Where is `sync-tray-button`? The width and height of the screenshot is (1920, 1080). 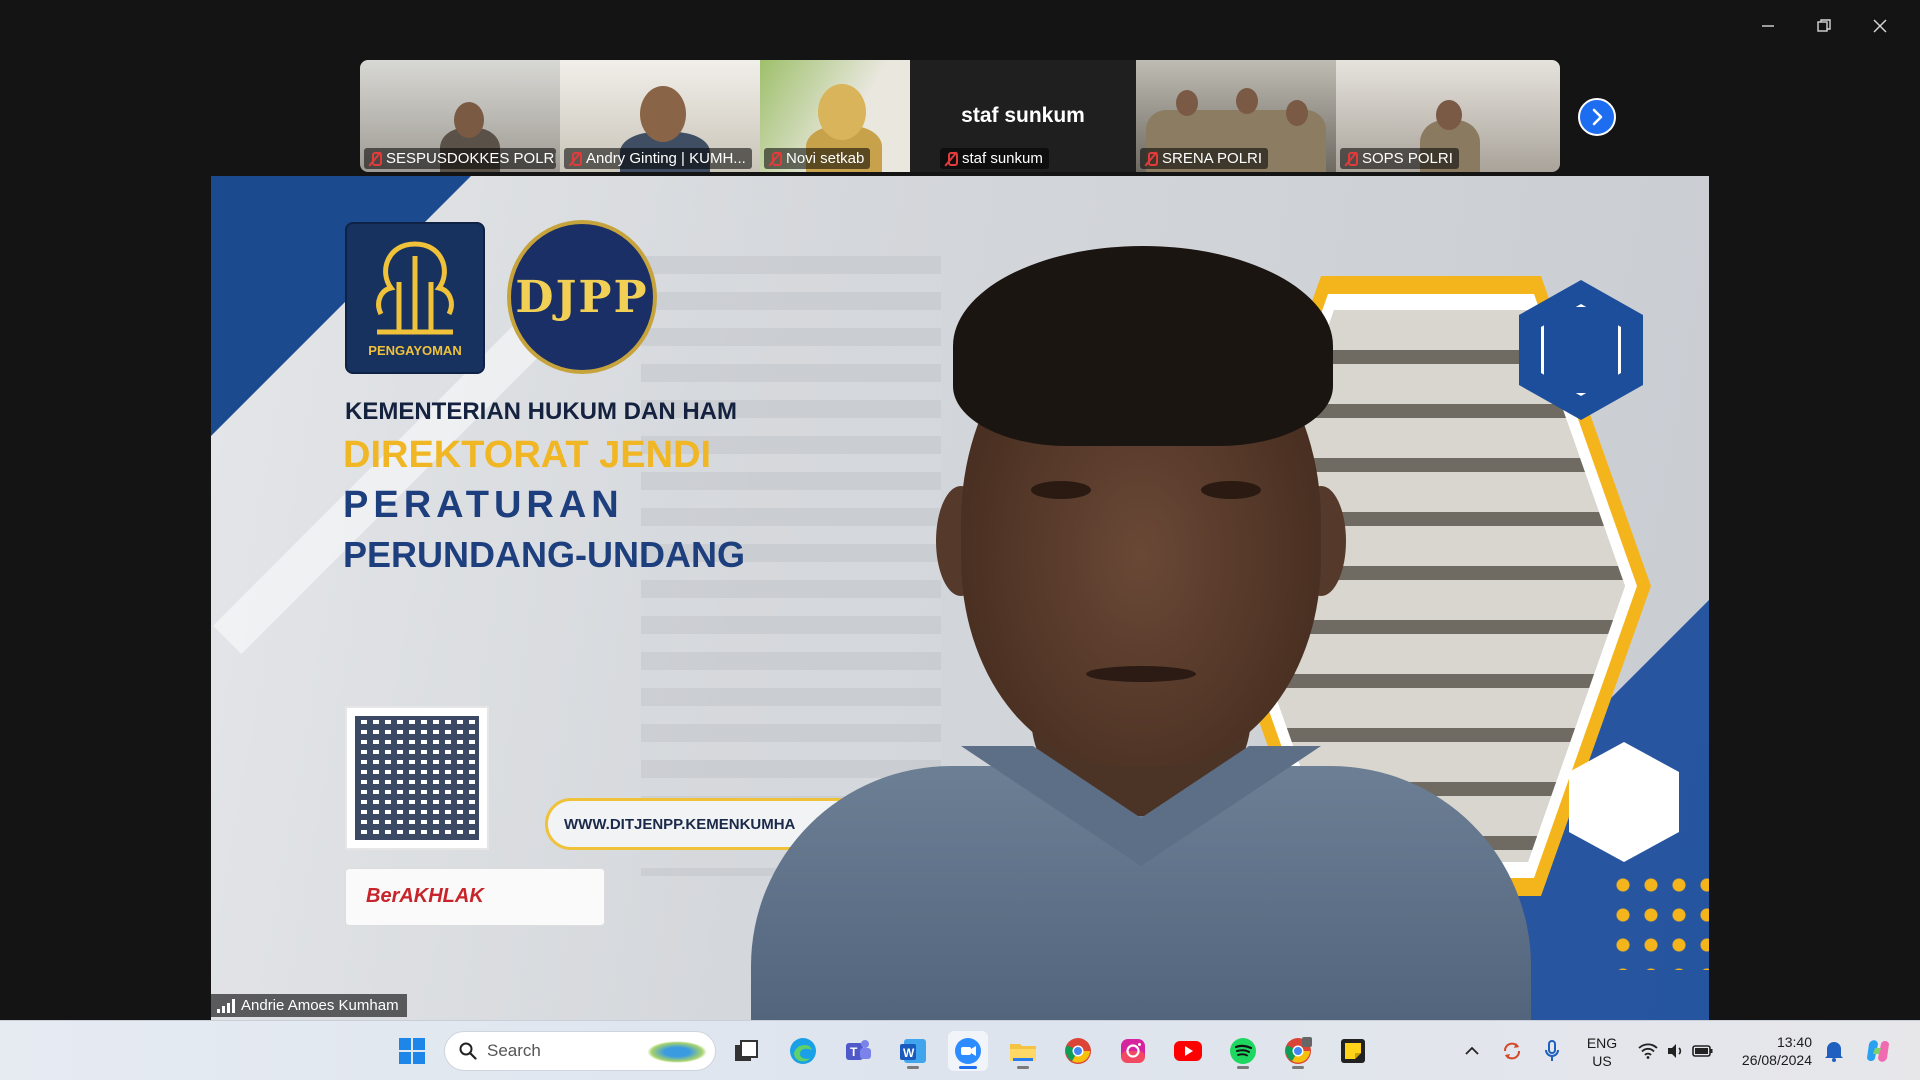
sync-tray-button is located at coordinates (1512, 1051).